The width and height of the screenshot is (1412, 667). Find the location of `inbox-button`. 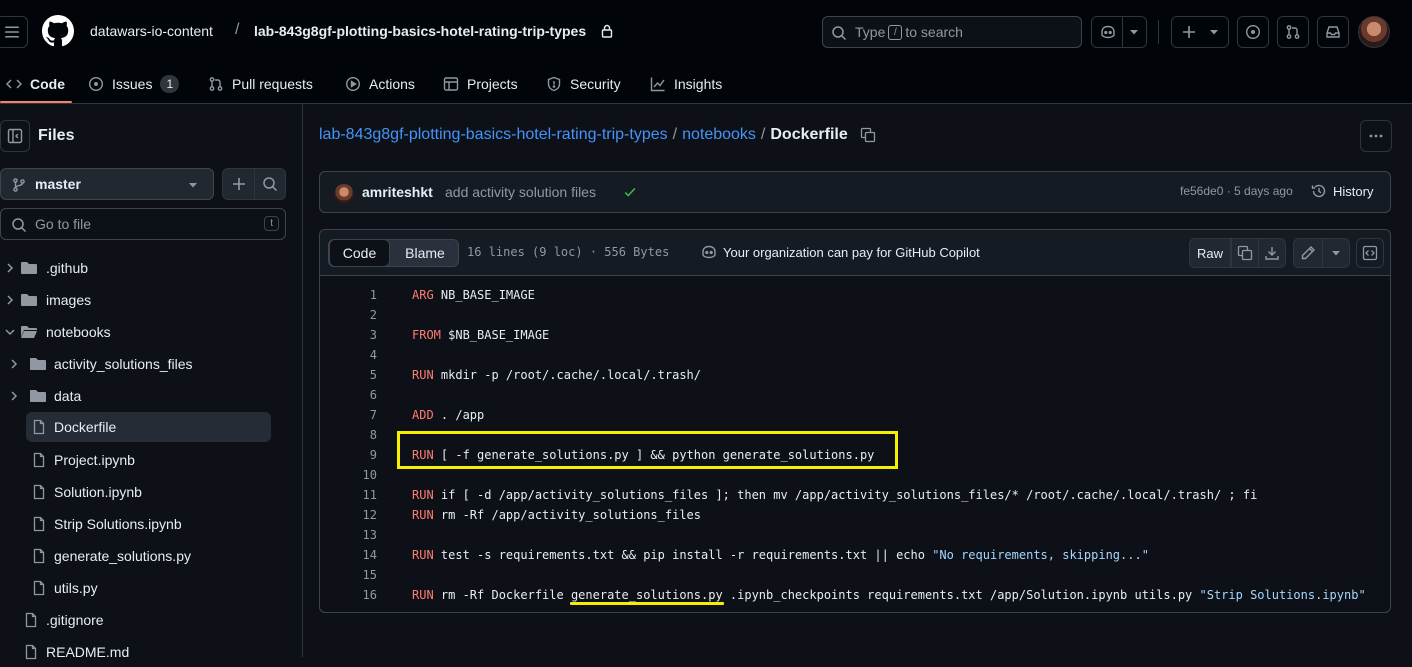

inbox-button is located at coordinates (1333, 32).